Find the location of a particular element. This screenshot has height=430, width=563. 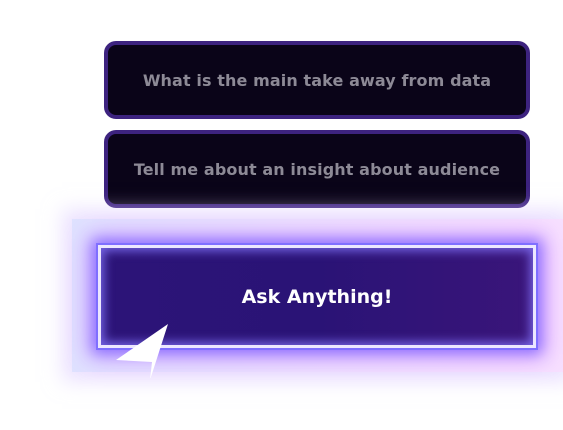

ask-anything-label: Ask Anything! is located at coordinates (317, 296).